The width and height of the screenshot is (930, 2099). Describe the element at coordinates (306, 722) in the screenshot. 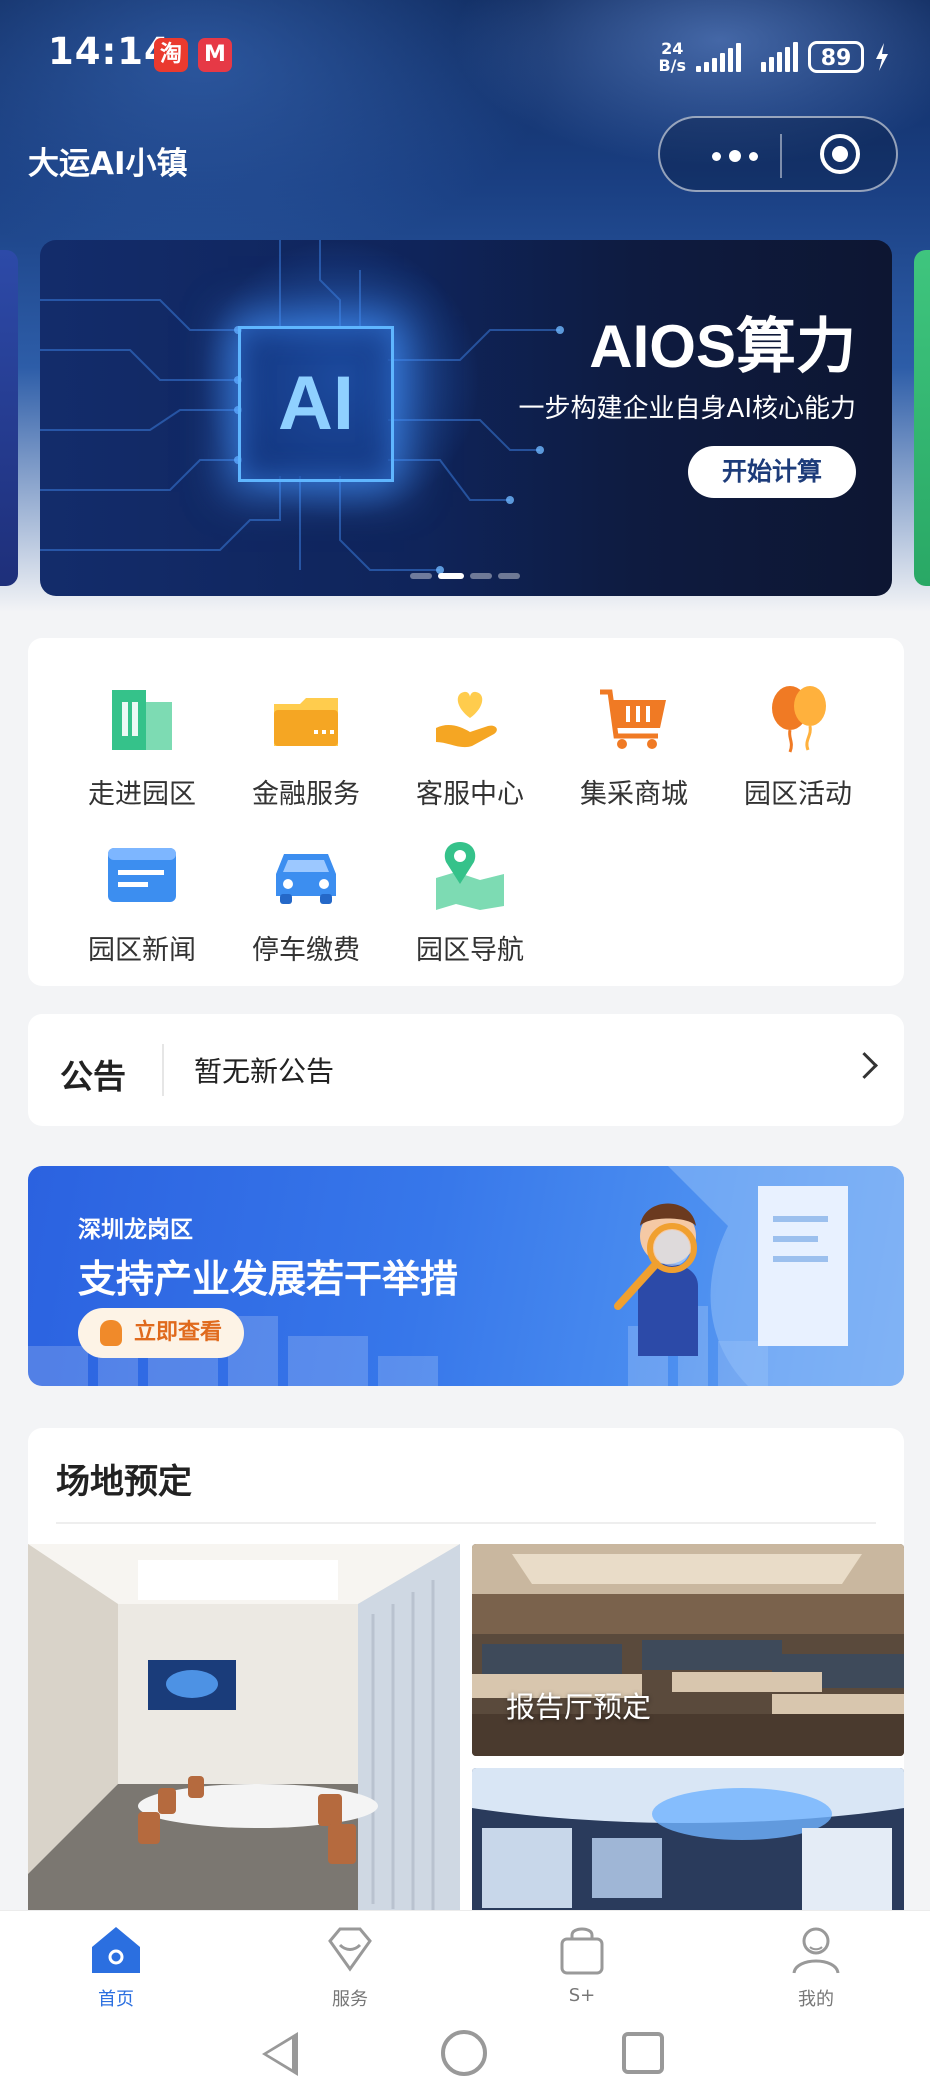

I see `wallet-icon` at that location.